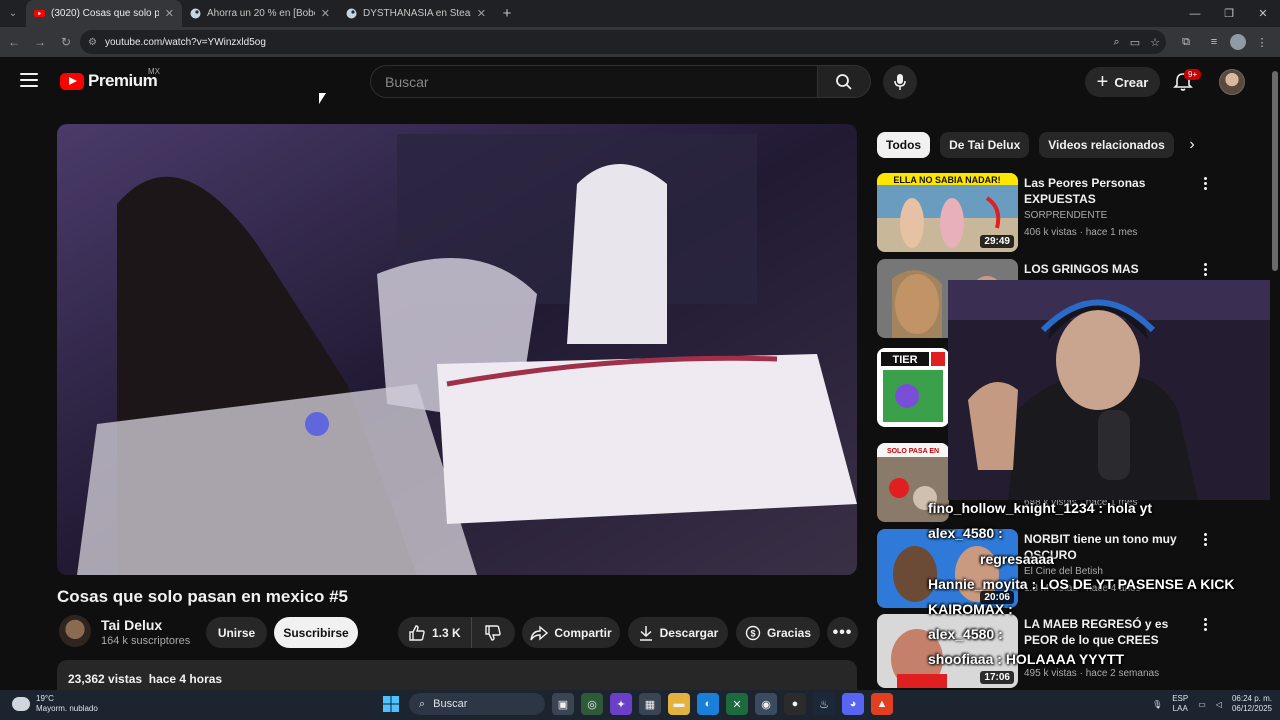 The width and height of the screenshot is (1280, 720). What do you see at coordinates (778, 632) in the screenshot?
I see `thanks-button: $ Gracias` at bounding box center [778, 632].